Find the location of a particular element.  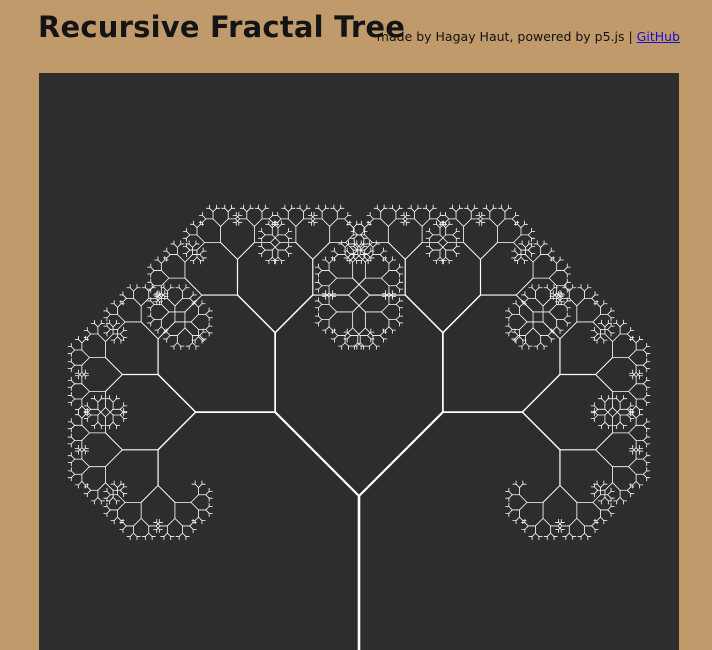

github-link: GitHub is located at coordinates (658, 36).